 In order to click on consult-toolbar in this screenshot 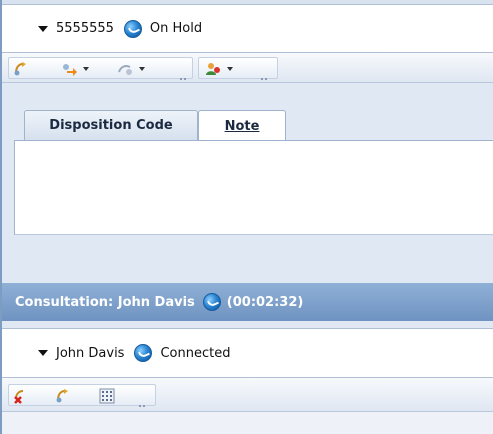, I will do `click(247, 395)`.